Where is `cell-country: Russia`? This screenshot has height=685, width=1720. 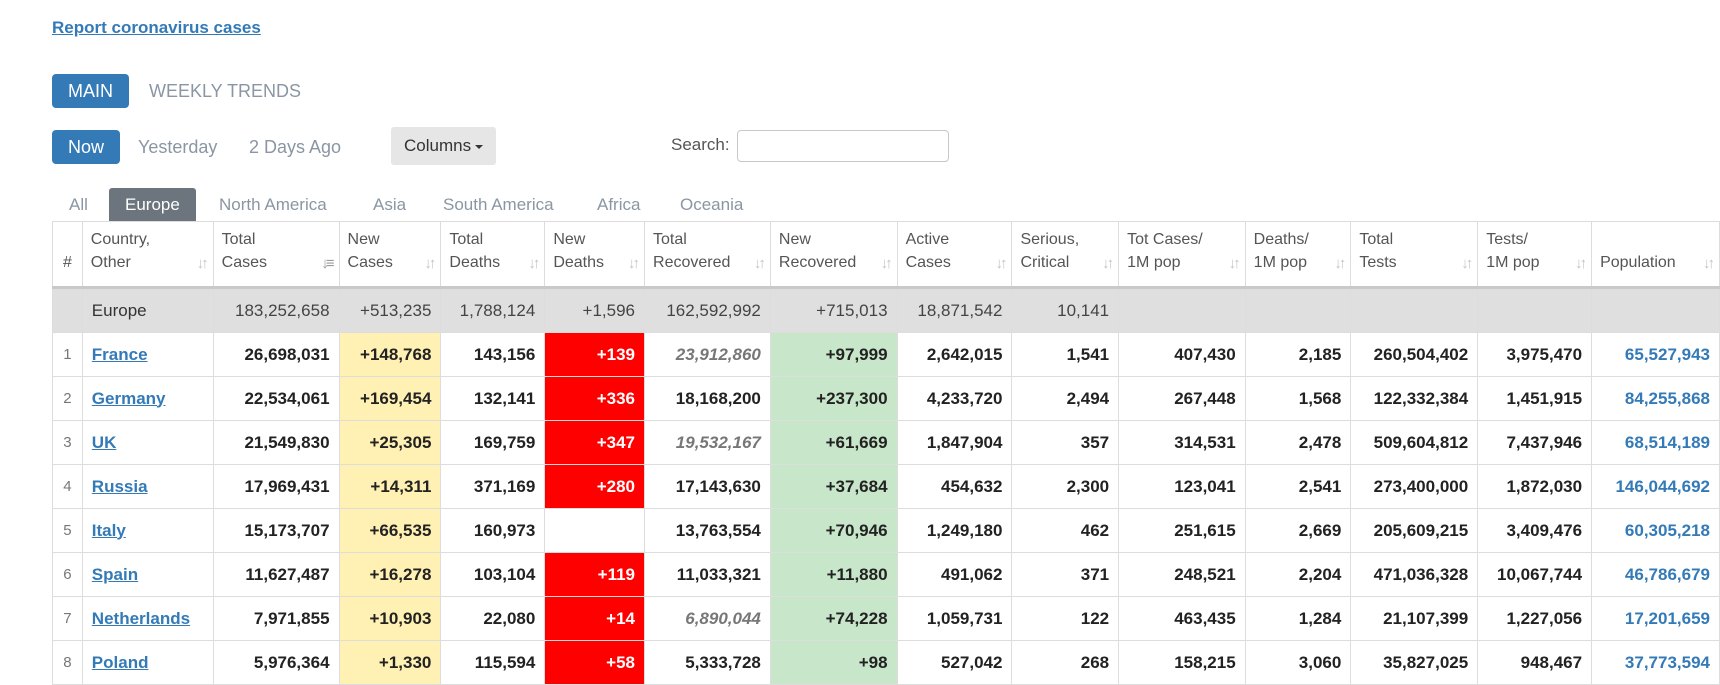
cell-country: Russia is located at coordinates (147, 486).